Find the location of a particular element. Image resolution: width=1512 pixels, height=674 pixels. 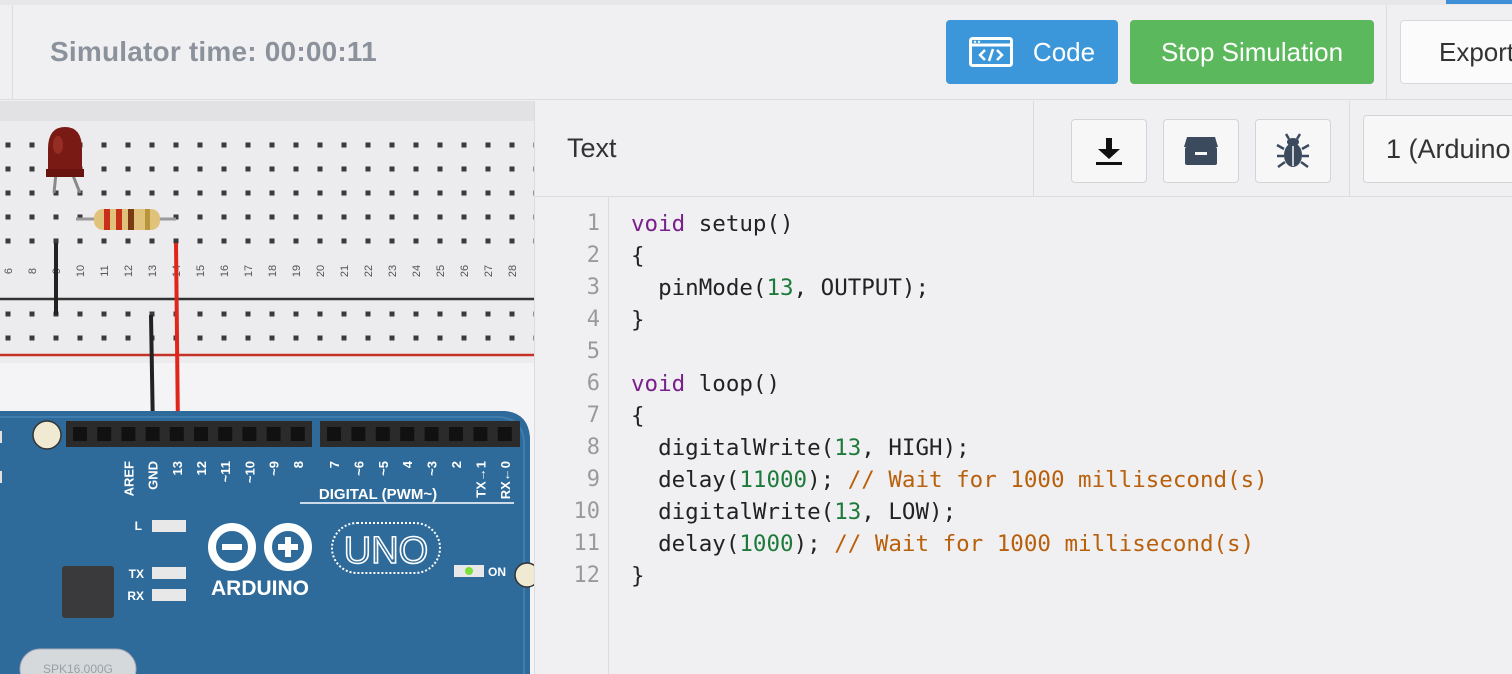

stop-simulation-button: Stop Simulation is located at coordinates (1252, 52).